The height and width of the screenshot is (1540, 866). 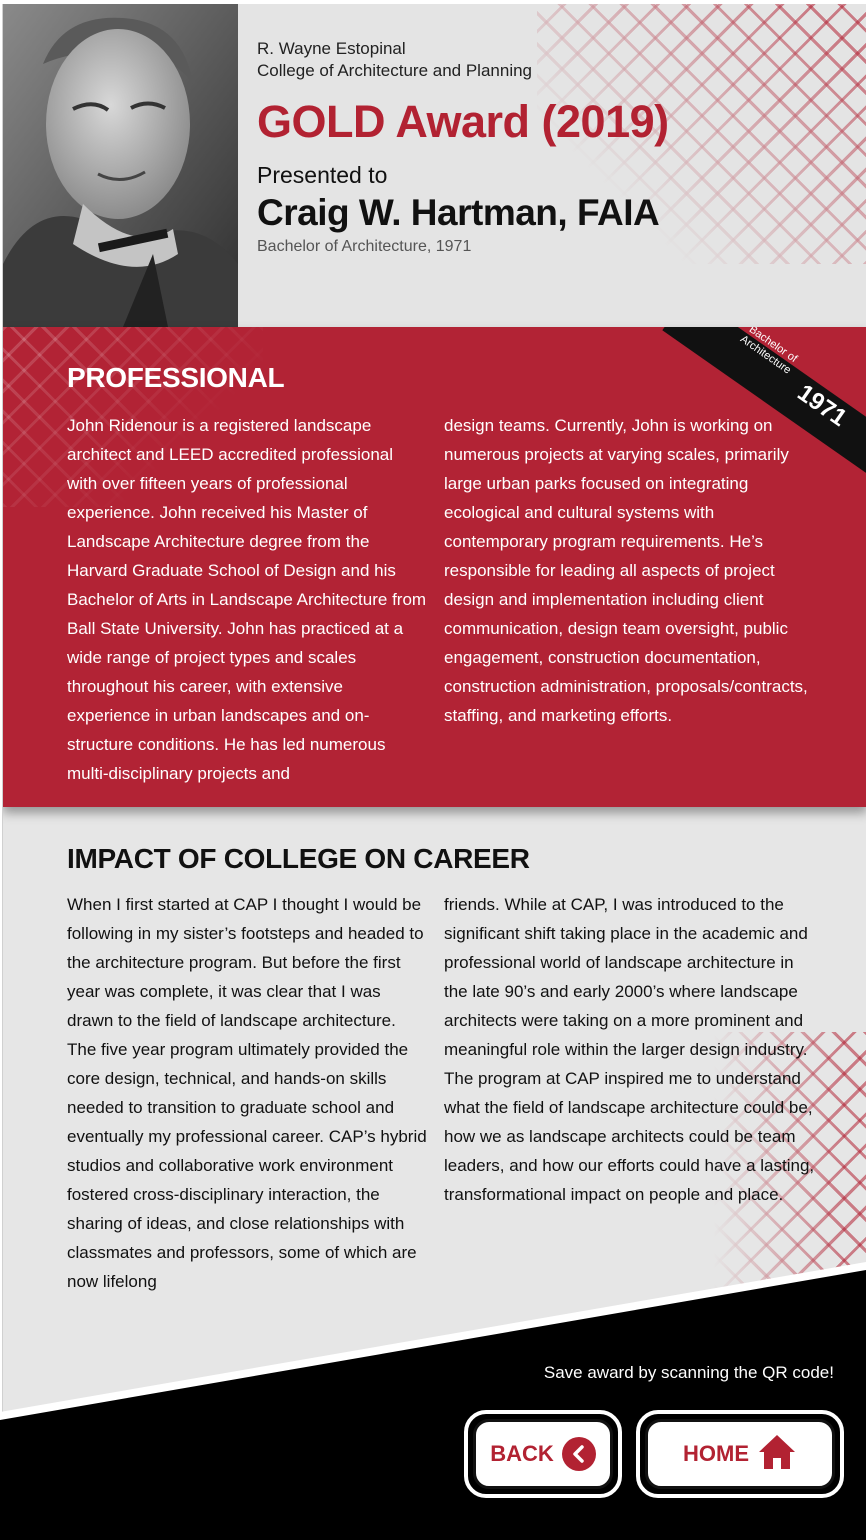 I want to click on home-button-face: HOME, so click(x=740, y=1454).